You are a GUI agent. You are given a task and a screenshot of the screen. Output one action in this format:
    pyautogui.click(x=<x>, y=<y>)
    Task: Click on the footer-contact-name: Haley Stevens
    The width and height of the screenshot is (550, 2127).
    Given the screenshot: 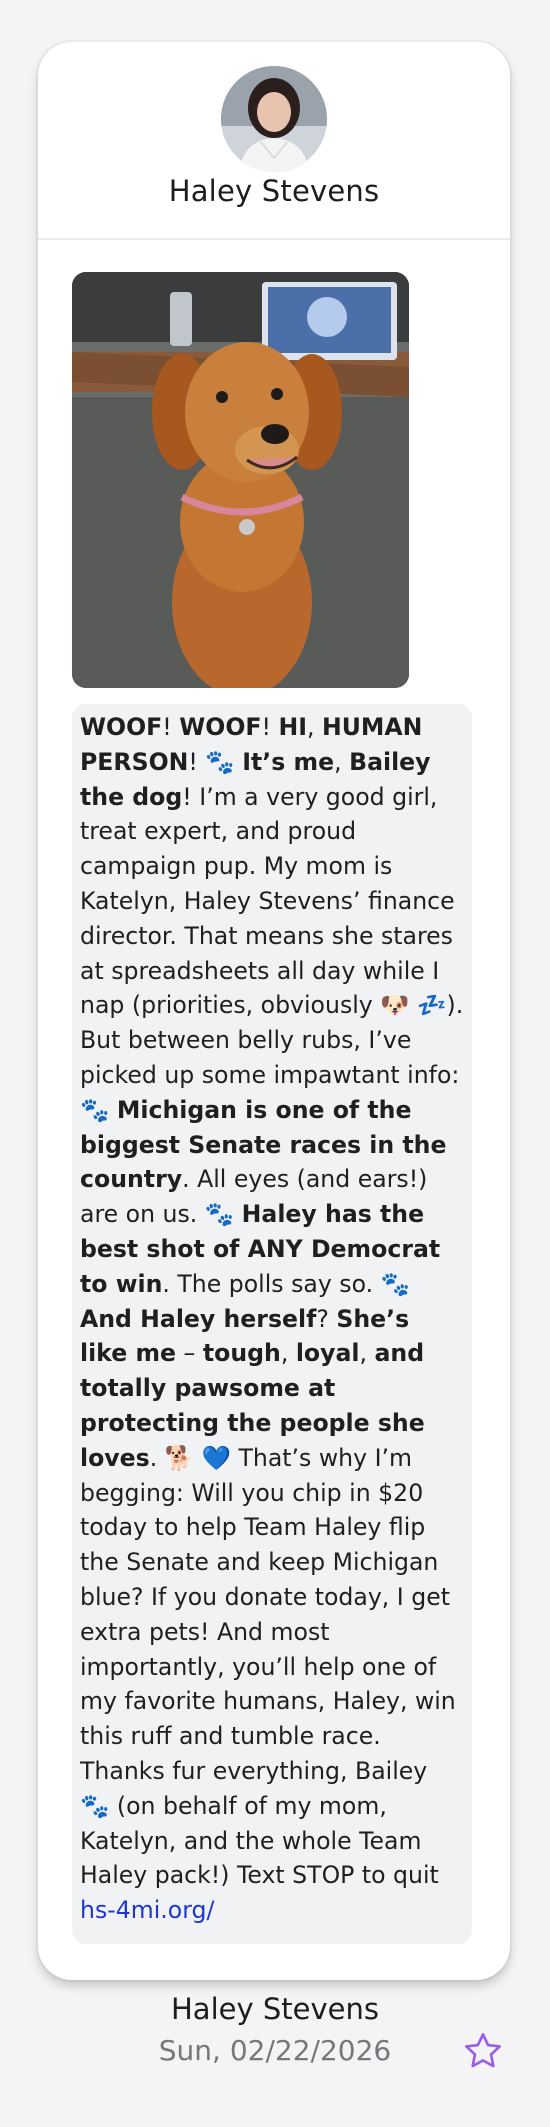 What is the action you would take?
    pyautogui.click(x=275, y=2009)
    